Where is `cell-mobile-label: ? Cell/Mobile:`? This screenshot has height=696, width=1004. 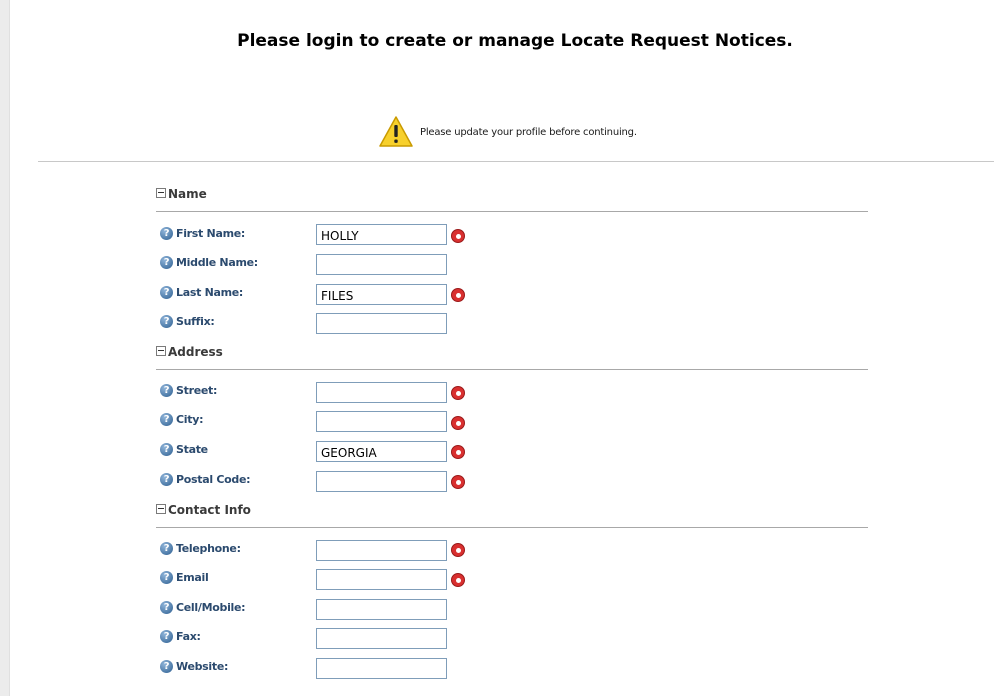
cell-mobile-label: ? Cell/Mobile: is located at coordinates (203, 607).